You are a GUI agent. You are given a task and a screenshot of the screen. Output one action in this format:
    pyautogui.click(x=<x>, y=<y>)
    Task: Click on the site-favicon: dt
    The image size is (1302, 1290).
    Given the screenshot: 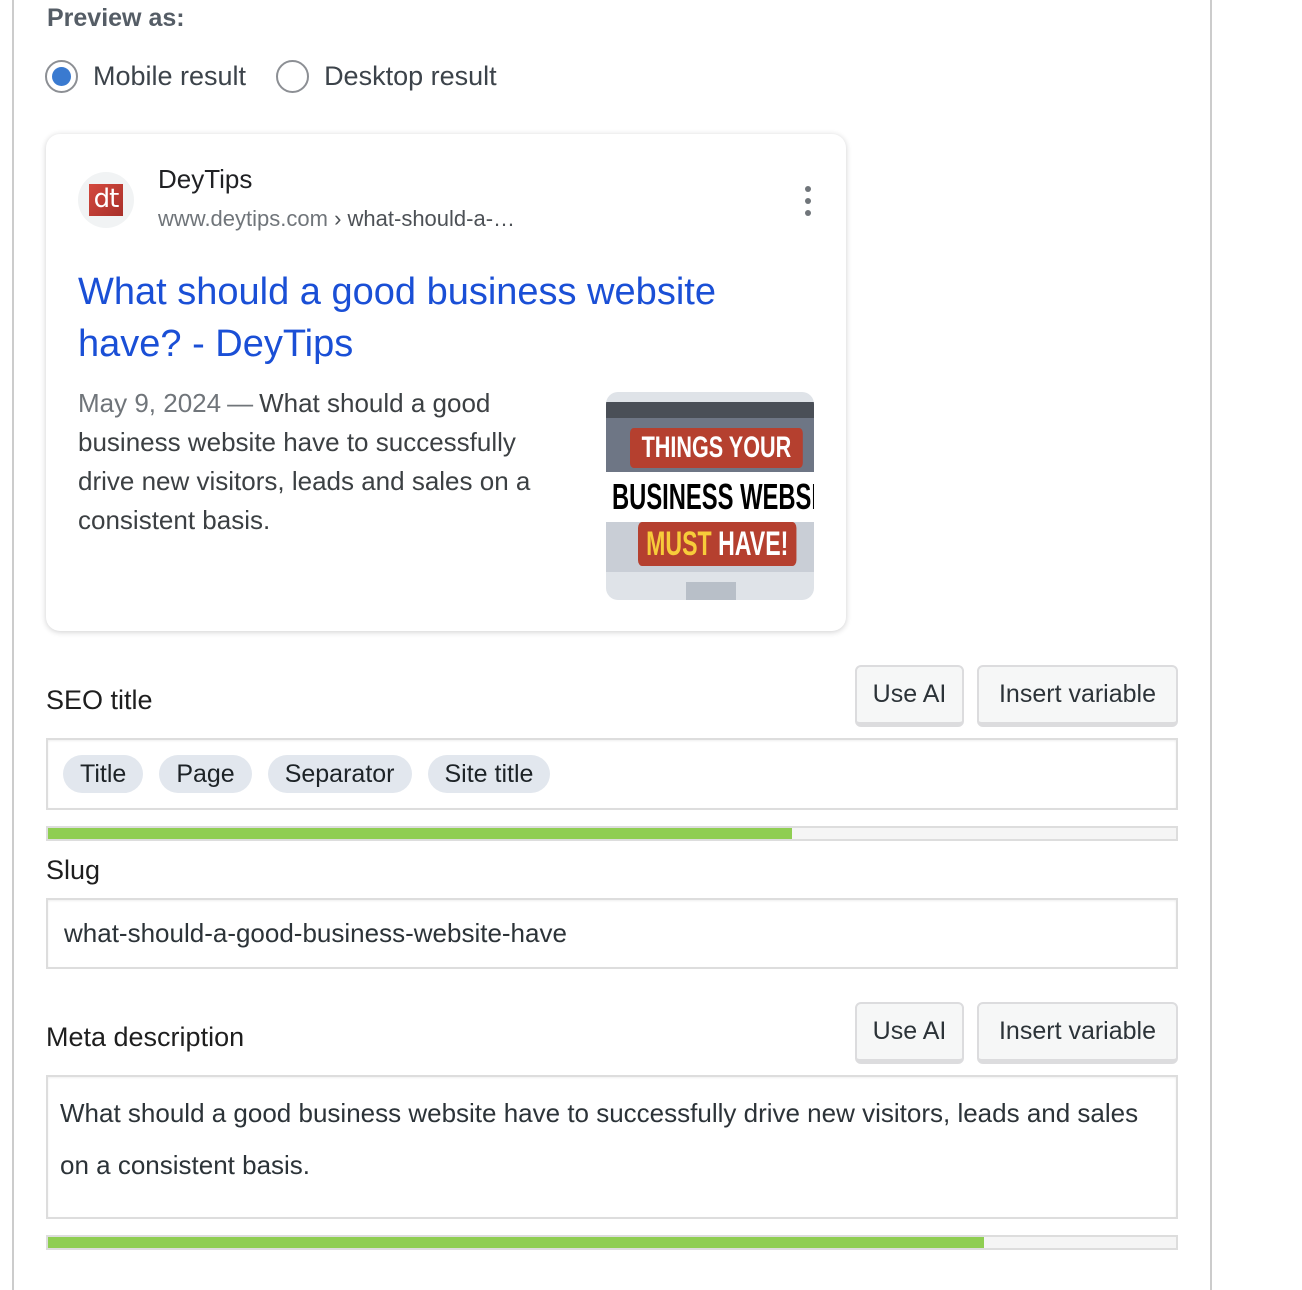 What is the action you would take?
    pyautogui.click(x=106, y=200)
    